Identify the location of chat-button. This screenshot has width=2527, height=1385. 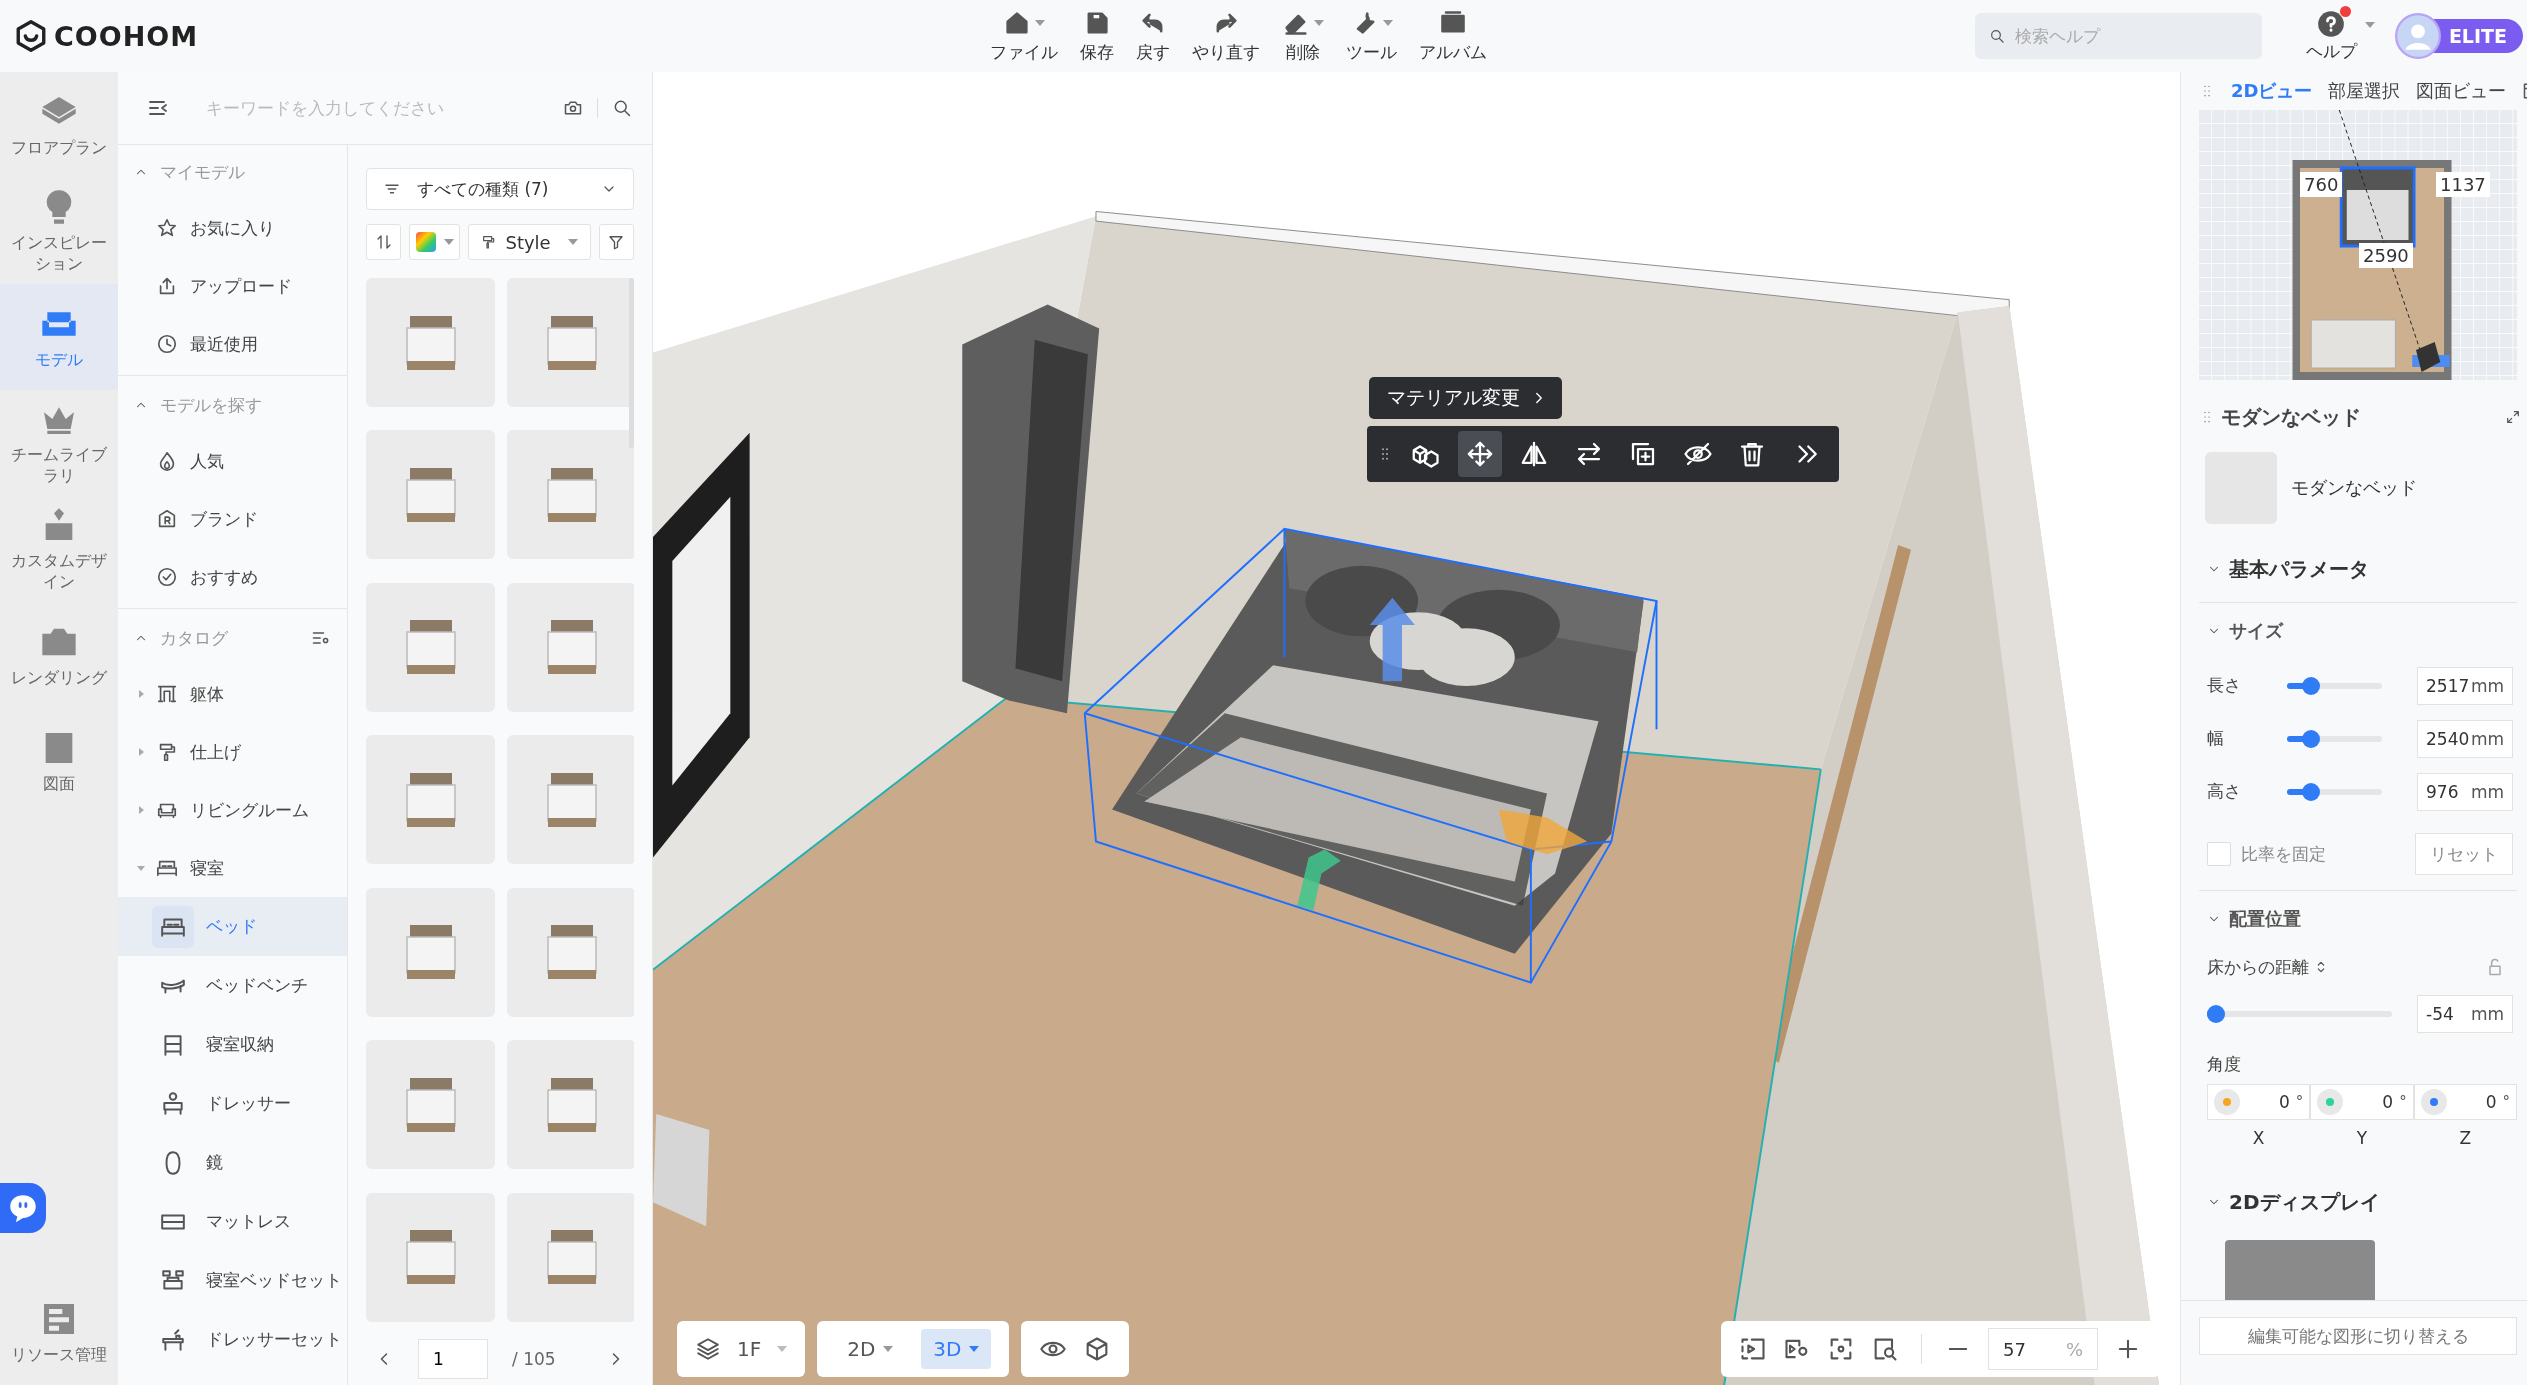
(23, 1208).